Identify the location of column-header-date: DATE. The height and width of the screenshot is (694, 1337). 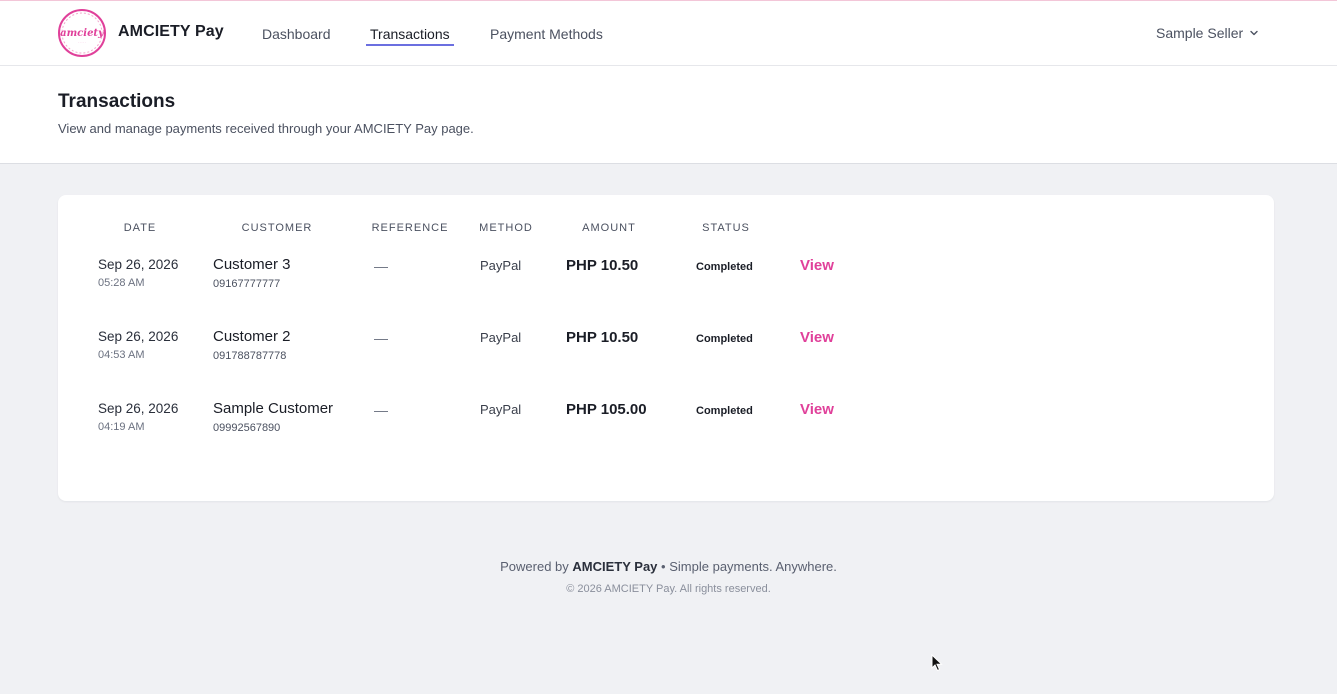
(140, 228).